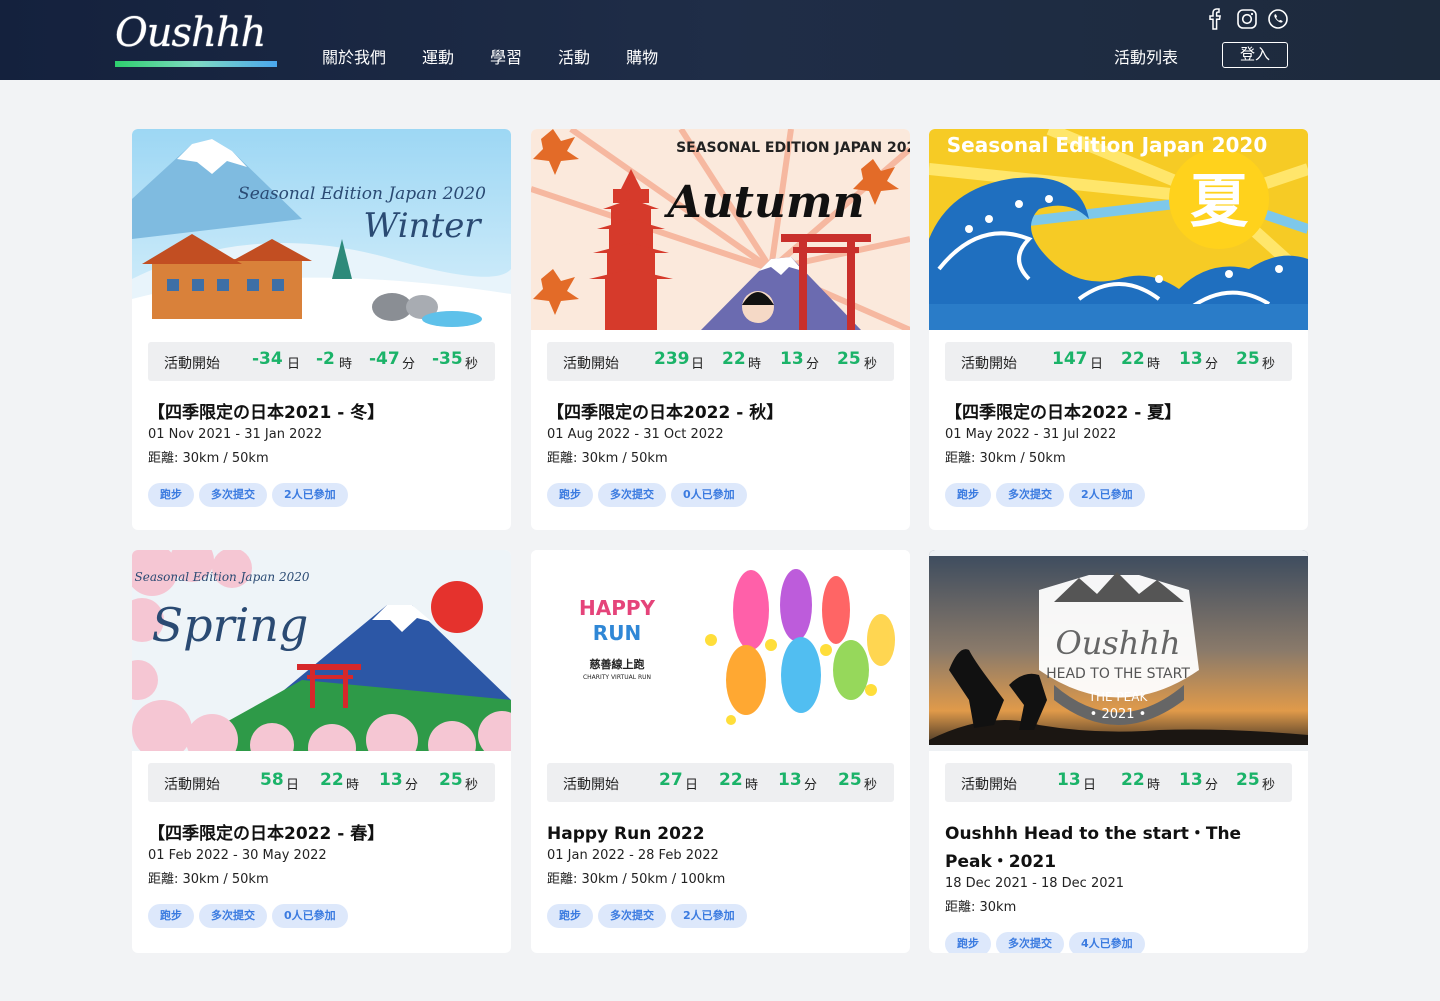 The width and height of the screenshot is (1440, 1001). Describe the element at coordinates (617, 633) in the screenshot. I see `banner-line2: RUN` at that location.